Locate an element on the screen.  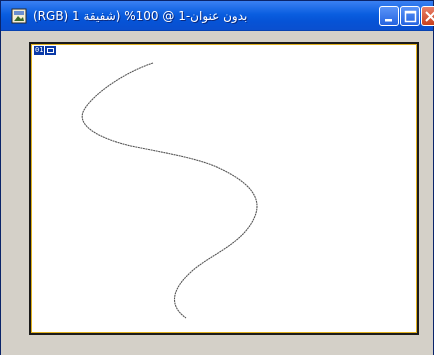
maximize-icon is located at coordinates (410, 16).